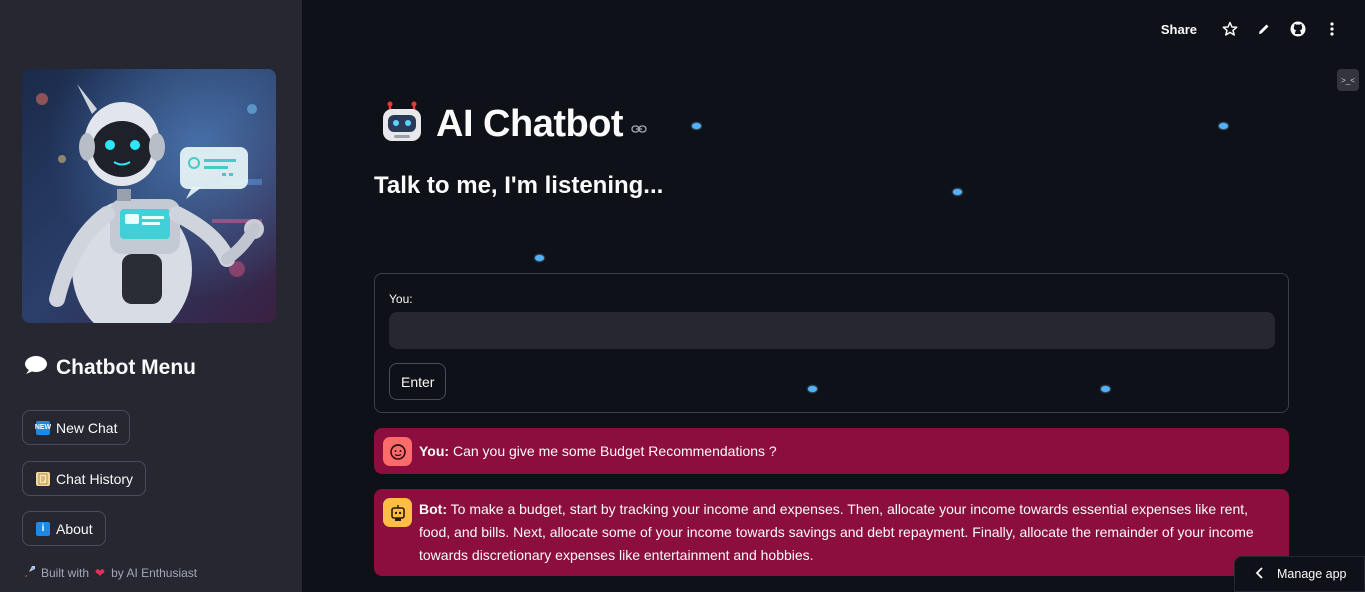 The width and height of the screenshot is (1365, 592). I want to click on chatbot-menu-heading: Chatbot Menu, so click(110, 368).